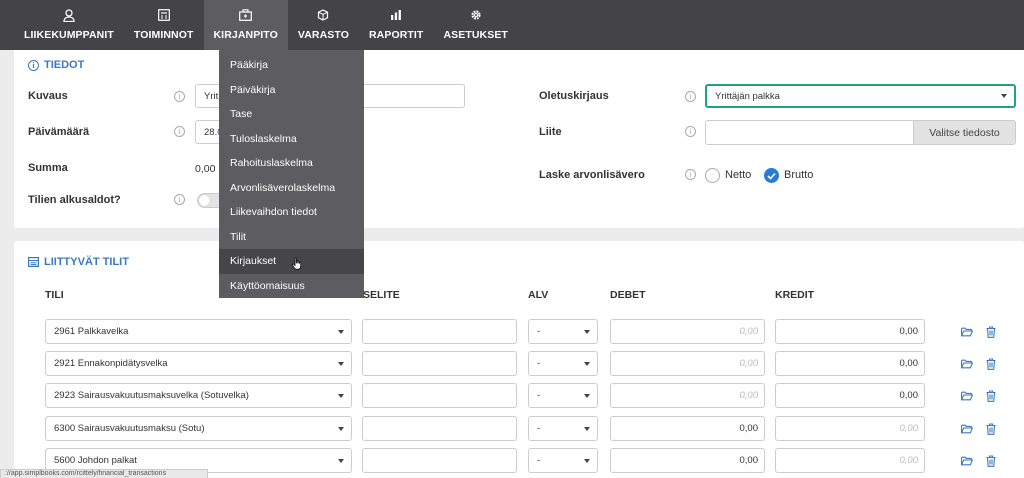  Describe the element at coordinates (810, 132) in the screenshot. I see `liite-file-input` at that location.